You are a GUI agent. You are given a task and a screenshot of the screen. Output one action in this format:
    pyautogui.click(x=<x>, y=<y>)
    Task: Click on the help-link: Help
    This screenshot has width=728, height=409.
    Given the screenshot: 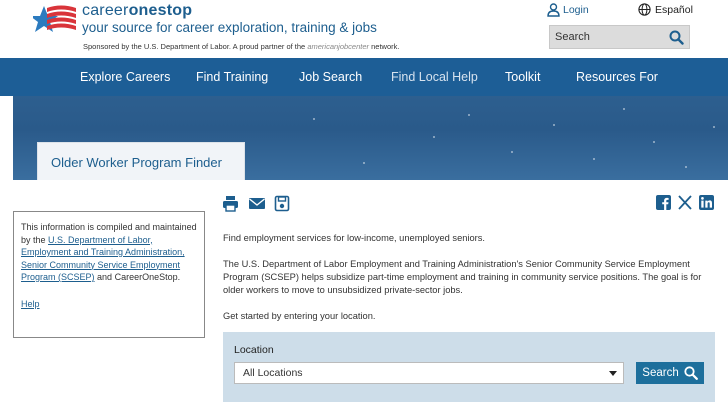 What is the action you would take?
    pyautogui.click(x=109, y=304)
    